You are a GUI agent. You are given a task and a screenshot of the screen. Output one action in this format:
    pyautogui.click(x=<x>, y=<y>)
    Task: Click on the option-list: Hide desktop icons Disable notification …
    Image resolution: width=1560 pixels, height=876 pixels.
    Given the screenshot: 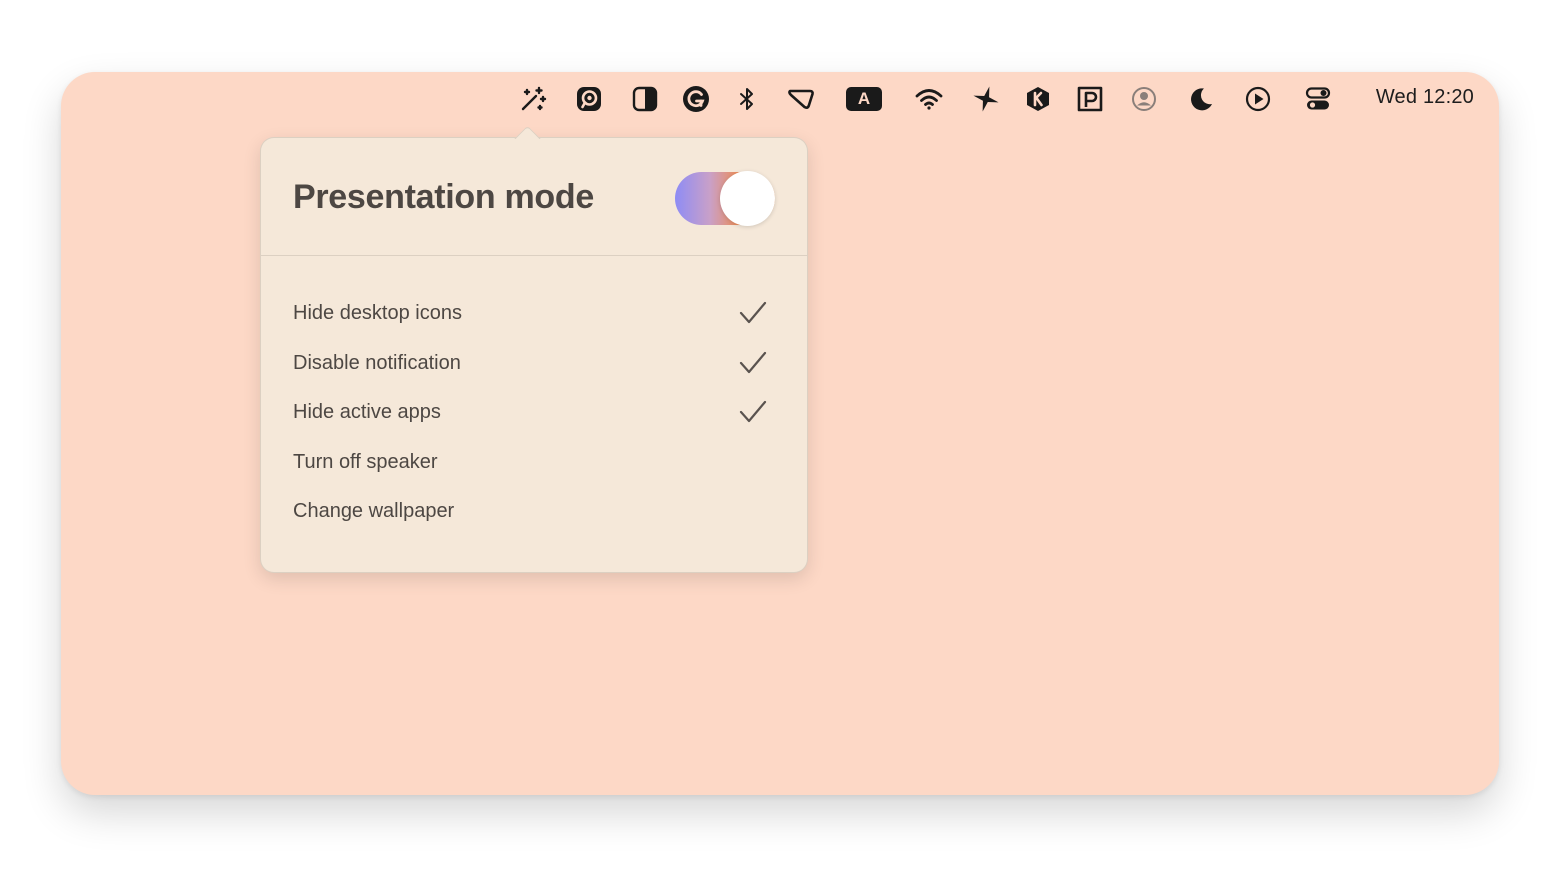 What is the action you would take?
    pyautogui.click(x=534, y=413)
    